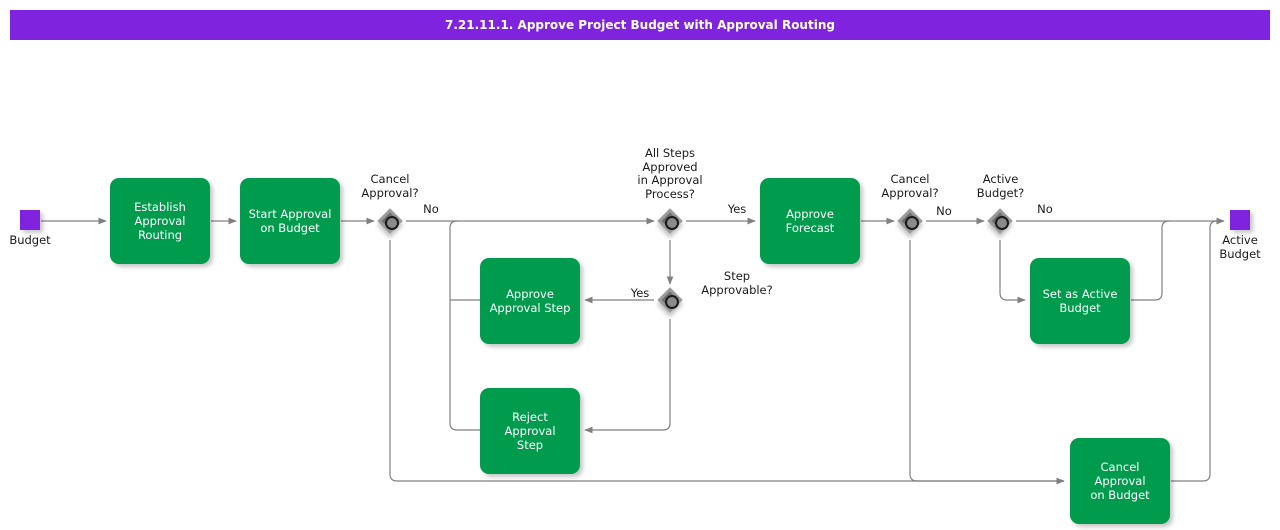 Image resolution: width=1280 pixels, height=530 pixels. What do you see at coordinates (1045, 209) in the screenshot?
I see `edge-label-no-3: No` at bounding box center [1045, 209].